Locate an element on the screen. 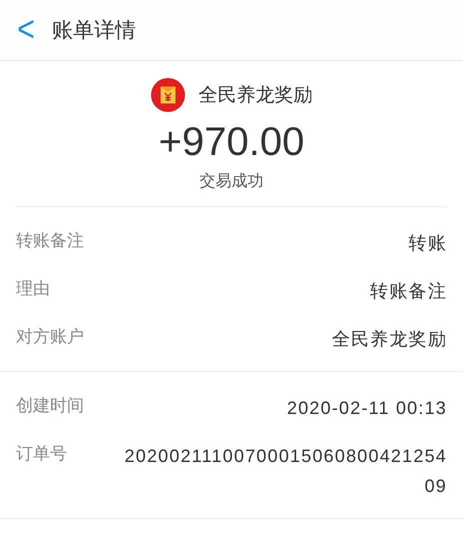  field-label: 创建时间 is located at coordinates (50, 406).